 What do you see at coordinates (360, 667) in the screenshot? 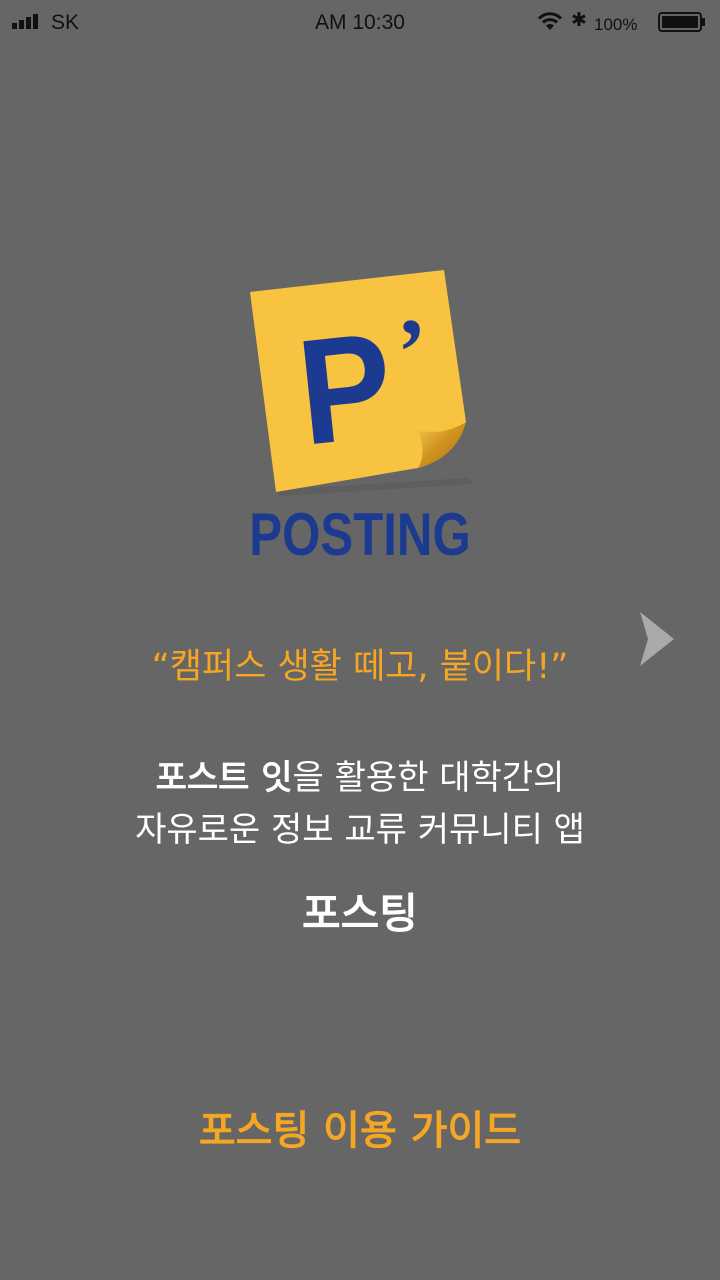
I see `tagline: “캠퍼스 생활 떼고, 붙이다!”` at bounding box center [360, 667].